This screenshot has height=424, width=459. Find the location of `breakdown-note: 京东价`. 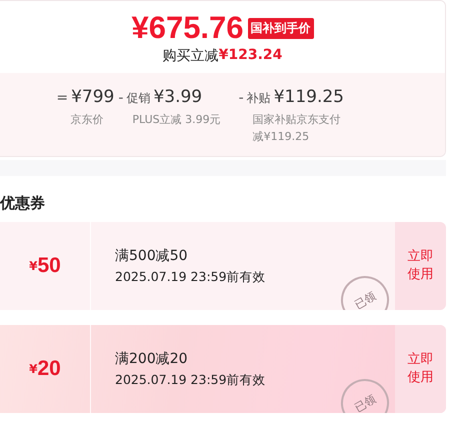

breakdown-note: 京东价 is located at coordinates (86, 120).